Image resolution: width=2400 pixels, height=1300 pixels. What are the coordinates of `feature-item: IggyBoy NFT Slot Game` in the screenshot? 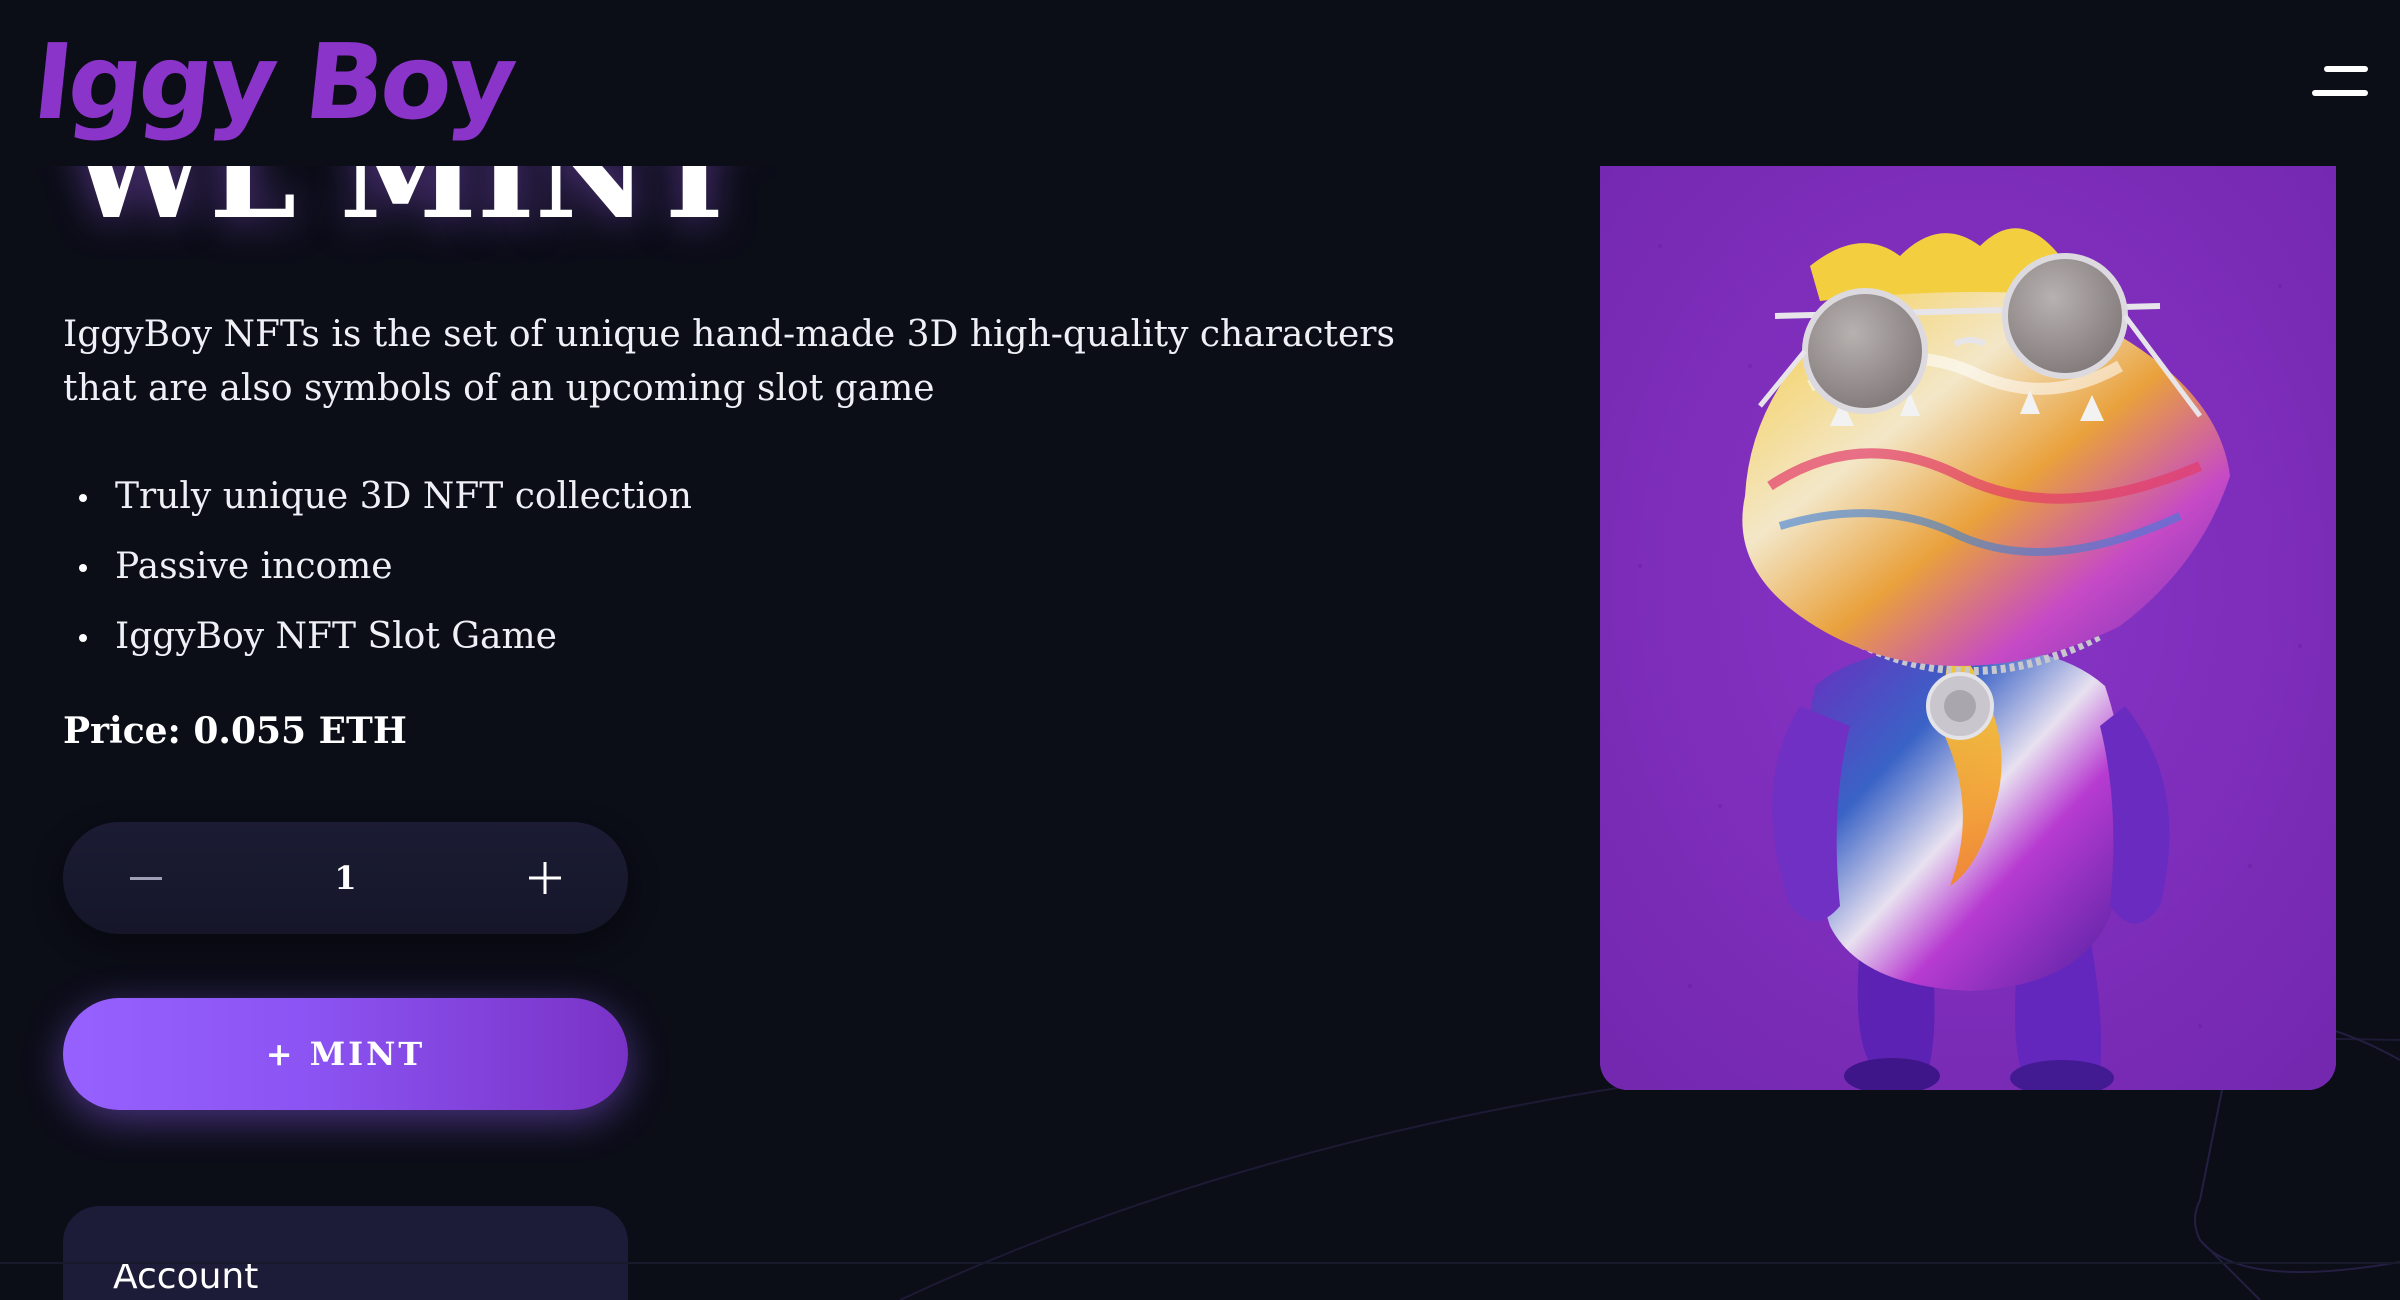 It's located at (377, 637).